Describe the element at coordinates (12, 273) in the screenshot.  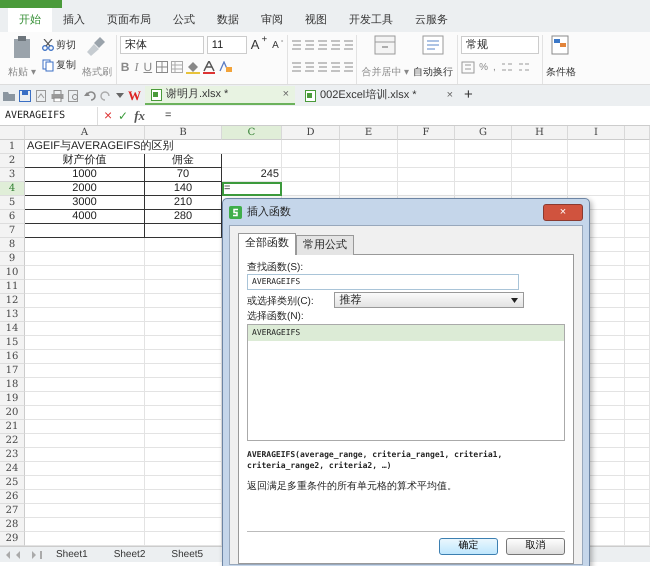
I see `row-header: 10` at that location.